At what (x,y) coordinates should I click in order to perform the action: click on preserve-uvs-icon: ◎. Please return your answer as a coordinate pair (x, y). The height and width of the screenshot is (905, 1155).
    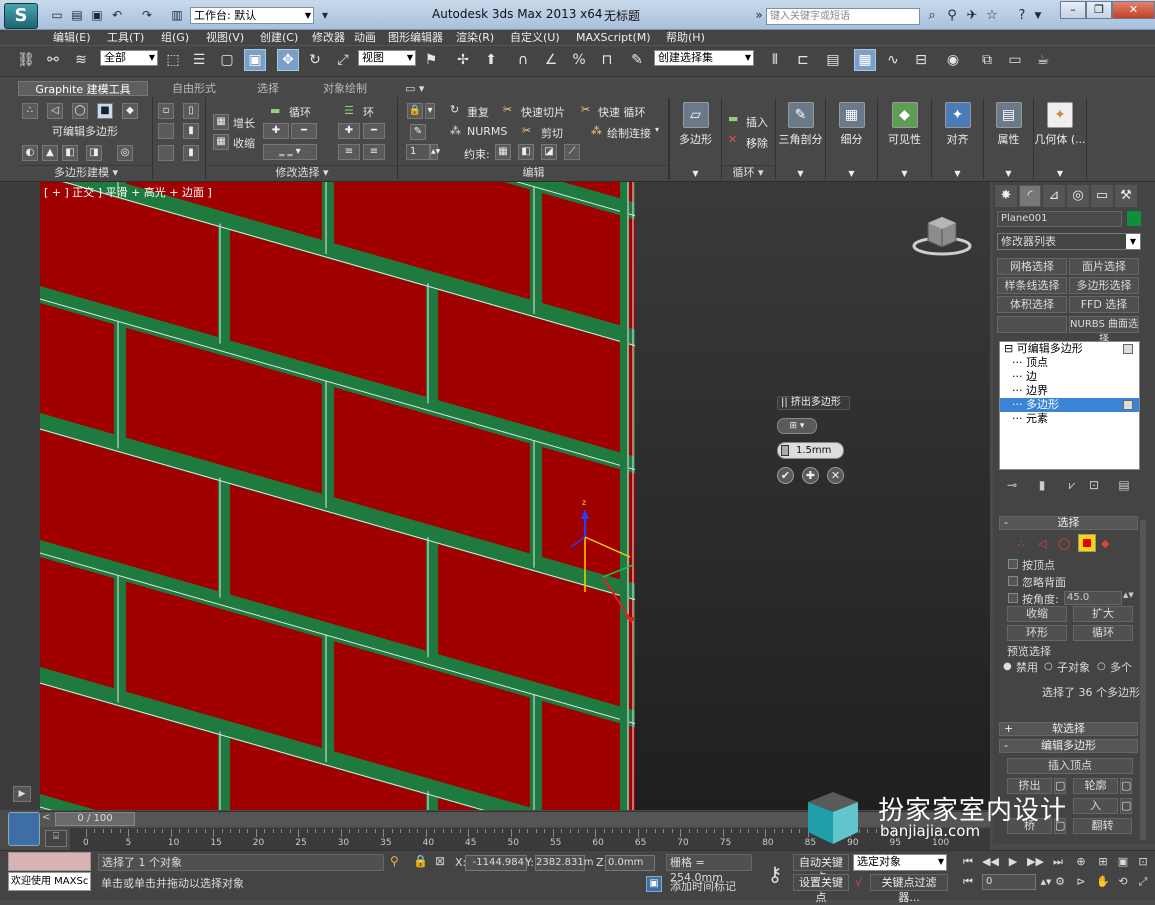
    Looking at the image, I should click on (125, 153).